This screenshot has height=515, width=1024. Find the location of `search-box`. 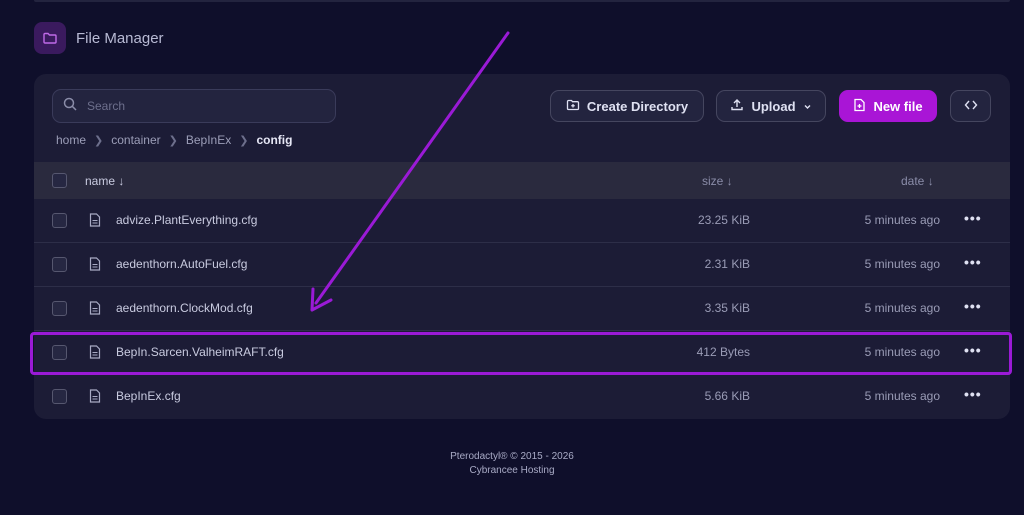

search-box is located at coordinates (194, 106).